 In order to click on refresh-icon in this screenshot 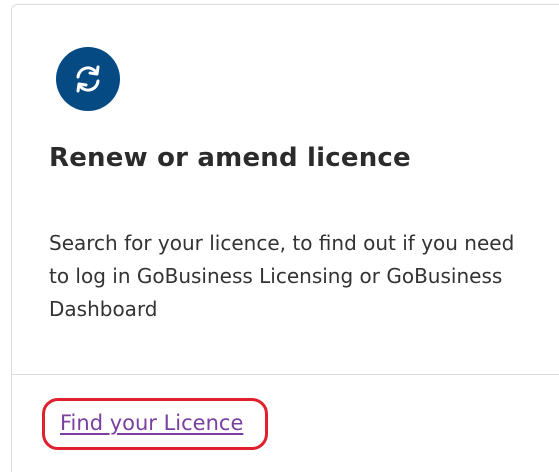, I will do `click(88, 79)`.